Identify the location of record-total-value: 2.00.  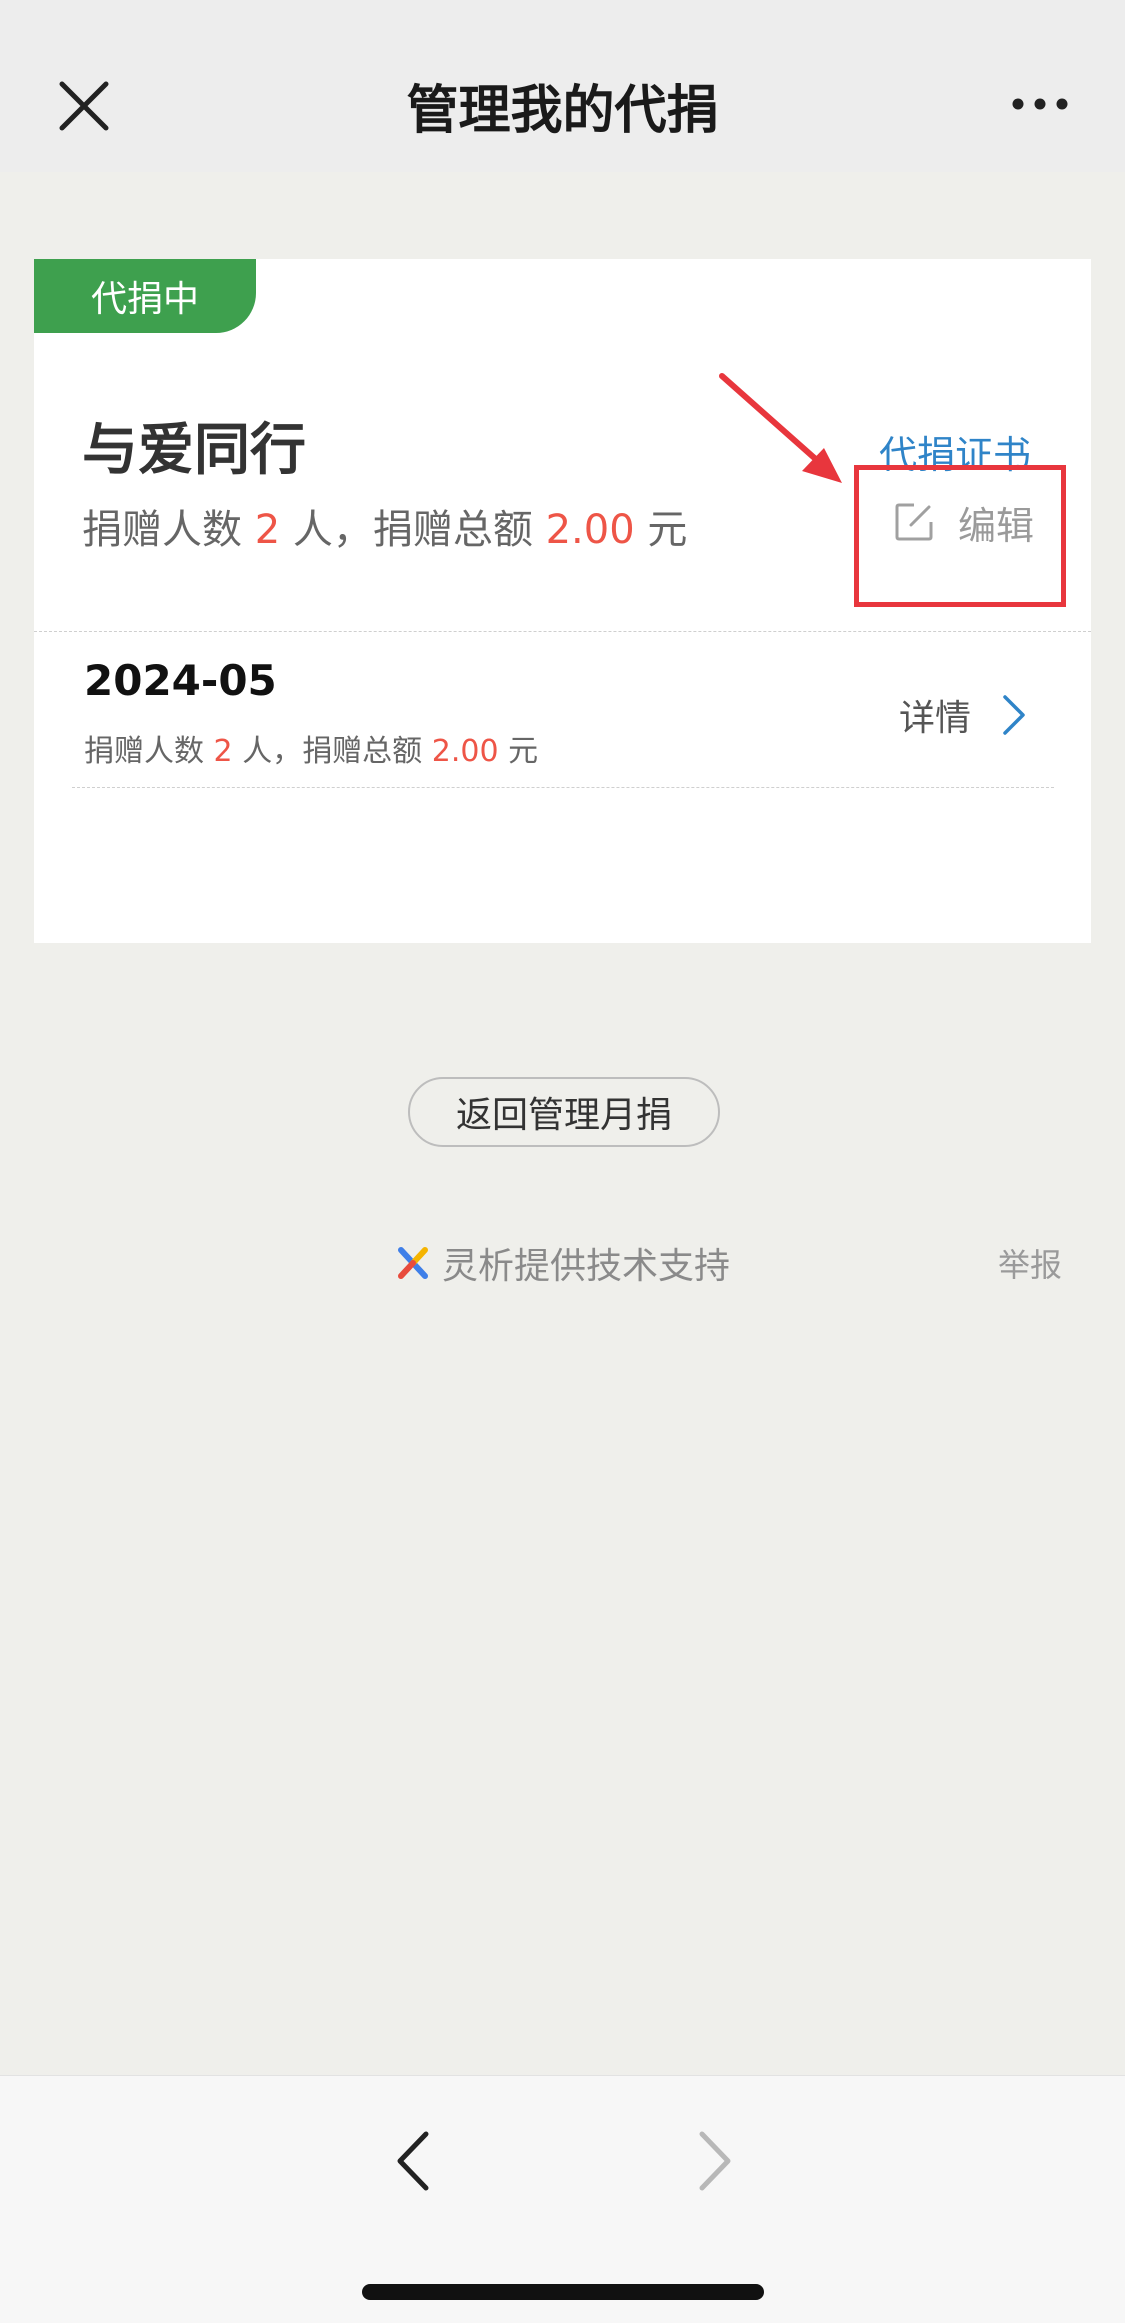
(465, 751).